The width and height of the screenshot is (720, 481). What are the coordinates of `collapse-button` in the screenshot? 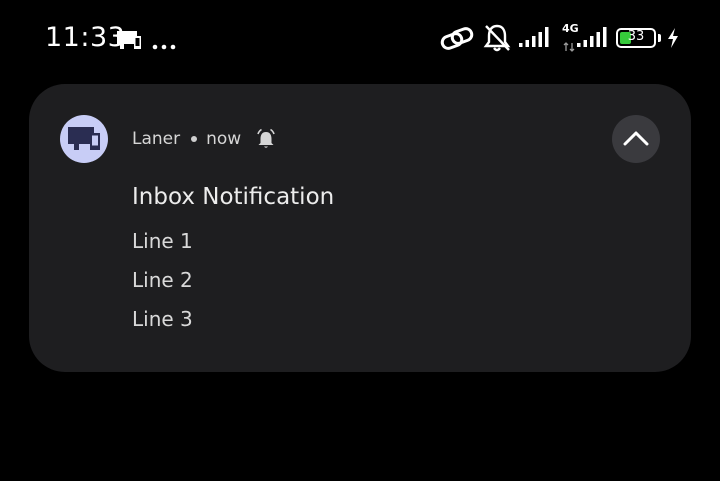 It's located at (636, 139).